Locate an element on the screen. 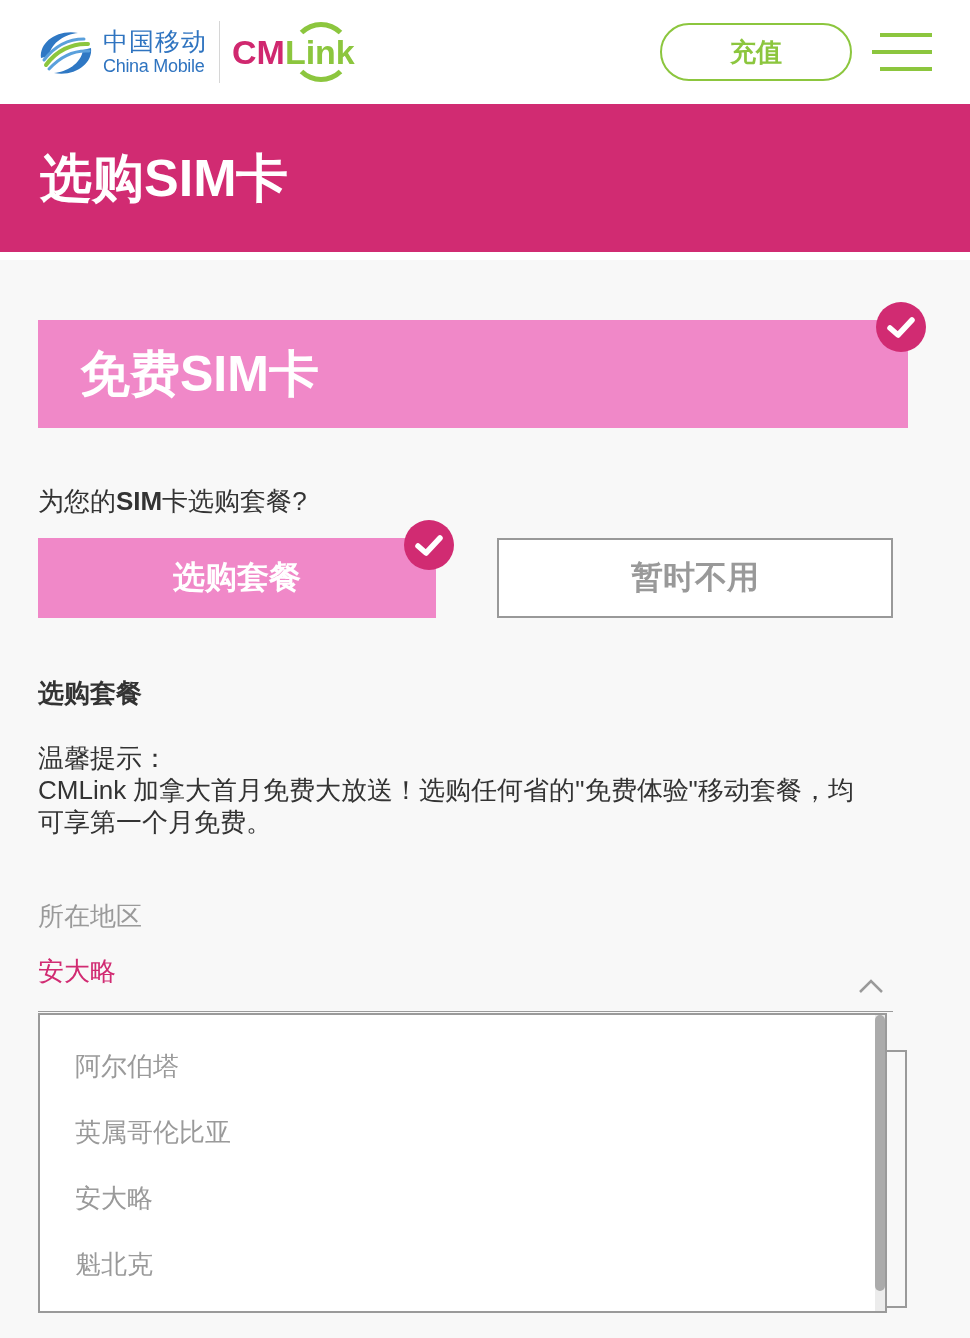 The image size is (970, 1338). dropdown-option: 阿尔伯塔 is located at coordinates (456, 1066).